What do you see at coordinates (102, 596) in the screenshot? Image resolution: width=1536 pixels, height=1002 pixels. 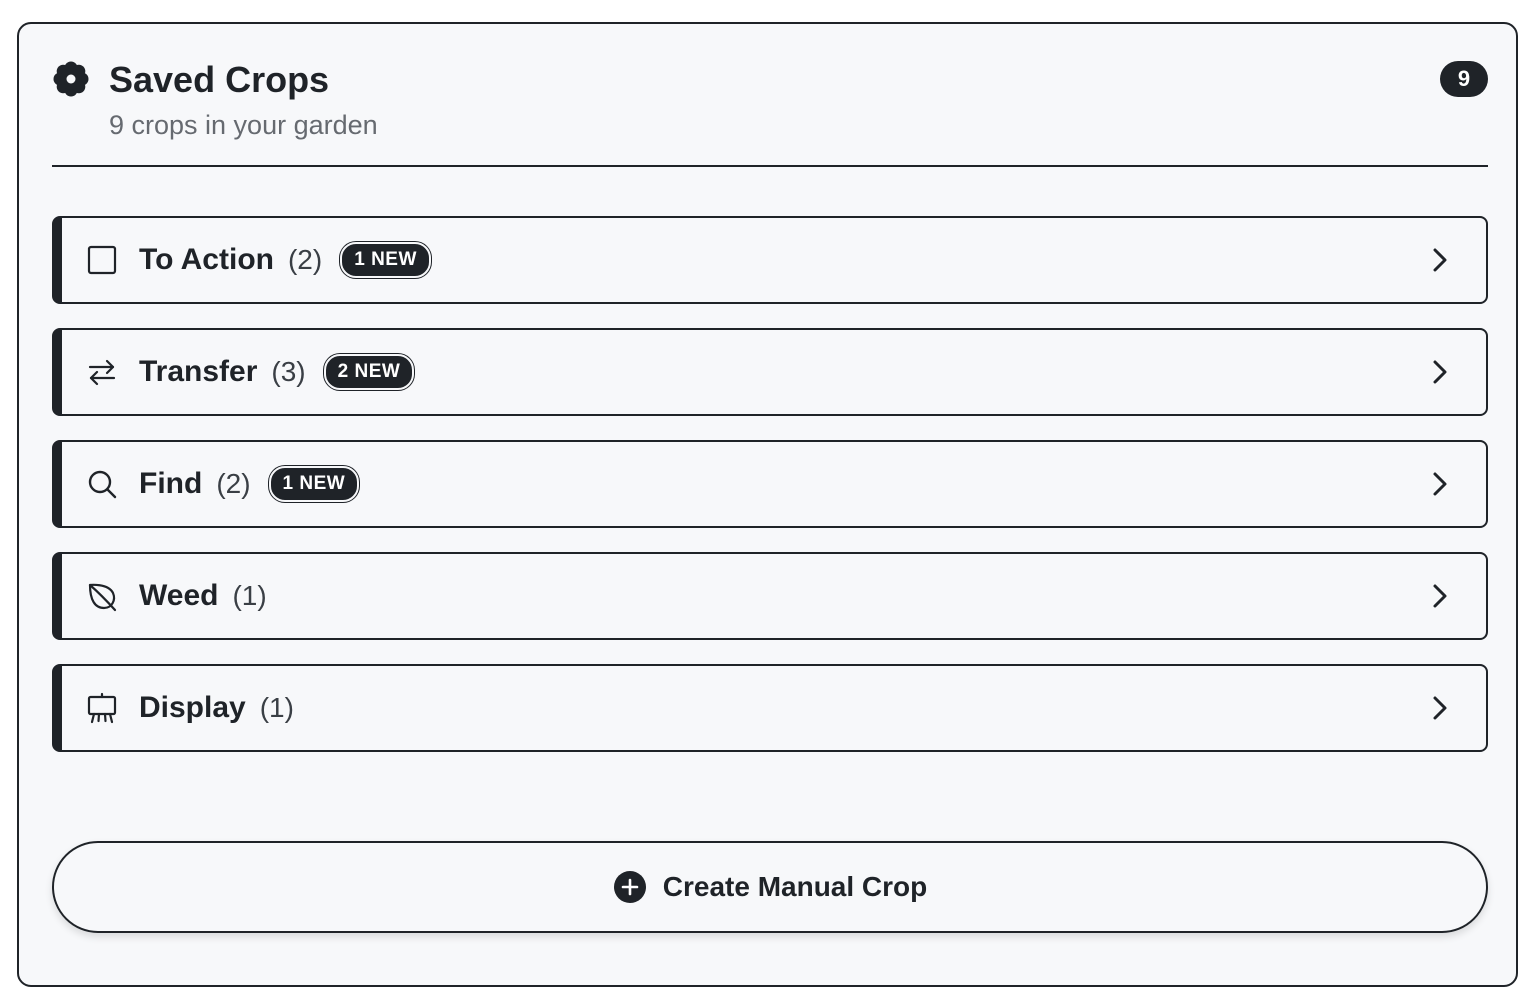 I see `leaf-icon` at bounding box center [102, 596].